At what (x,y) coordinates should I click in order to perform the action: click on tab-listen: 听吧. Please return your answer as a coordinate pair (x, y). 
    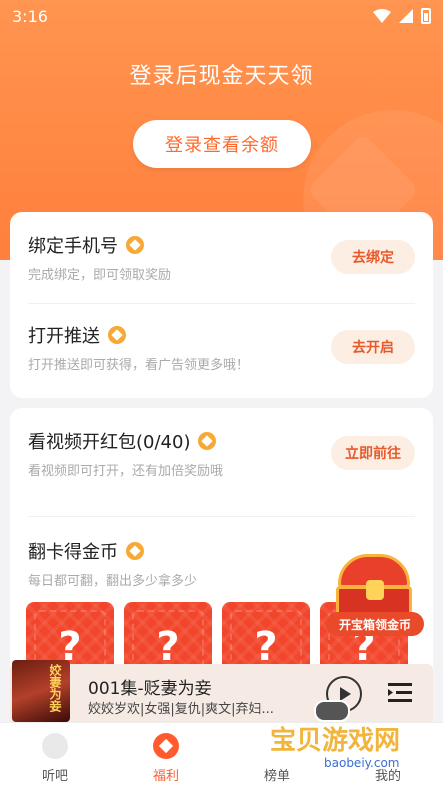
    Looking at the image, I should click on (55, 758).